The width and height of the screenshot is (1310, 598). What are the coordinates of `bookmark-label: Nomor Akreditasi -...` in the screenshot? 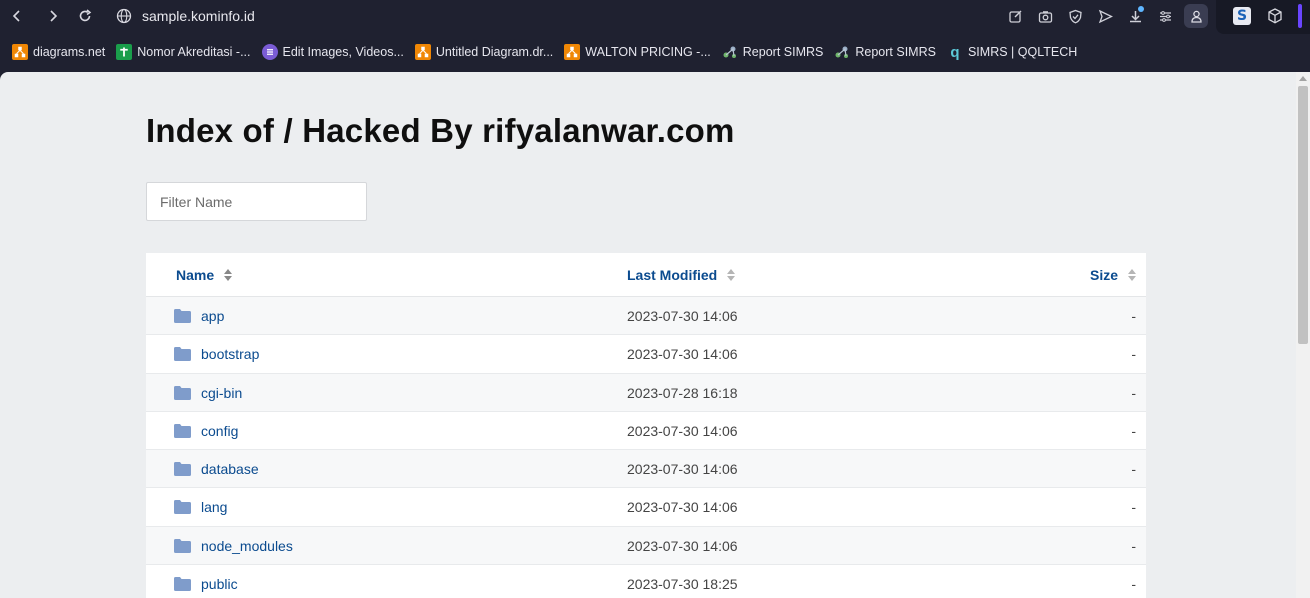 It's located at (194, 52).